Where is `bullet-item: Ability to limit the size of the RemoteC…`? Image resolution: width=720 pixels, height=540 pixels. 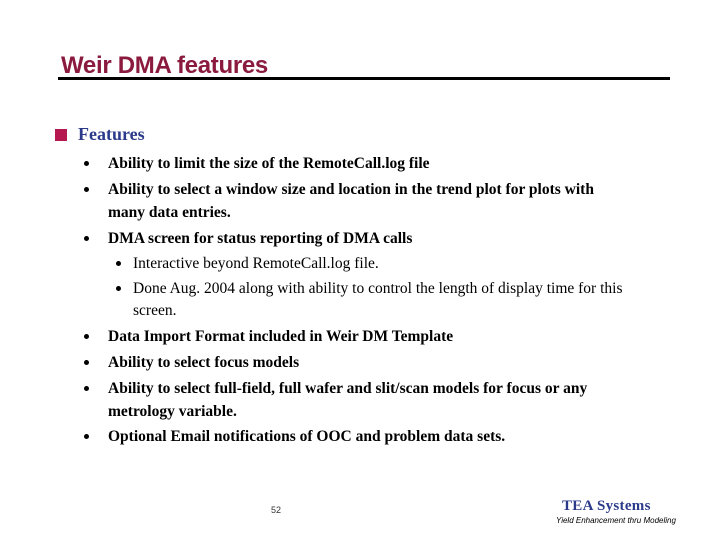
bullet-item: Ability to limit the size of the RemoteC… is located at coordinates (257, 163).